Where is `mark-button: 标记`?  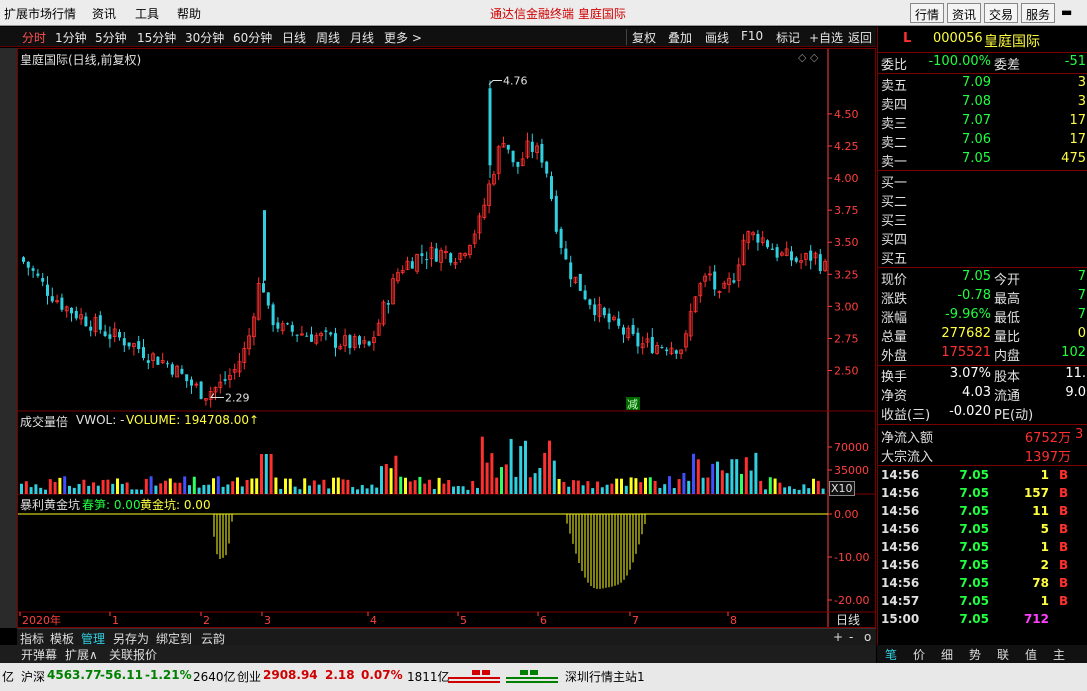
mark-button: 标记 is located at coordinates (788, 37).